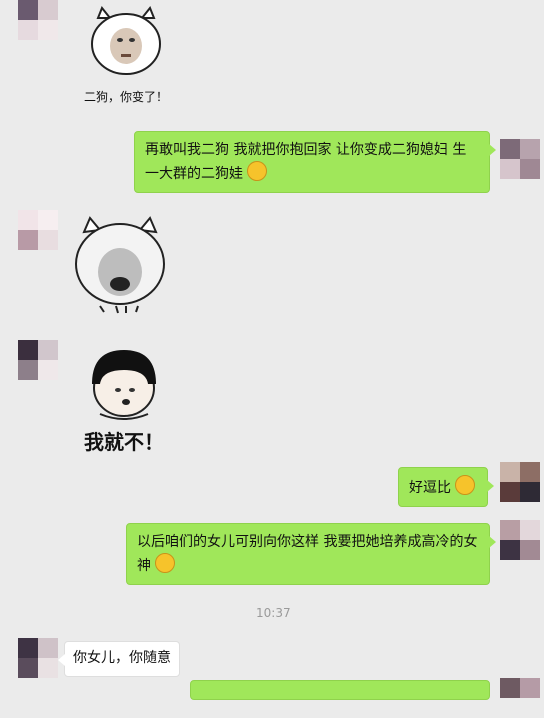 This screenshot has height=718, width=544. Describe the element at coordinates (273, 613) in the screenshot. I see `message-timestamp: 10:37` at that location.